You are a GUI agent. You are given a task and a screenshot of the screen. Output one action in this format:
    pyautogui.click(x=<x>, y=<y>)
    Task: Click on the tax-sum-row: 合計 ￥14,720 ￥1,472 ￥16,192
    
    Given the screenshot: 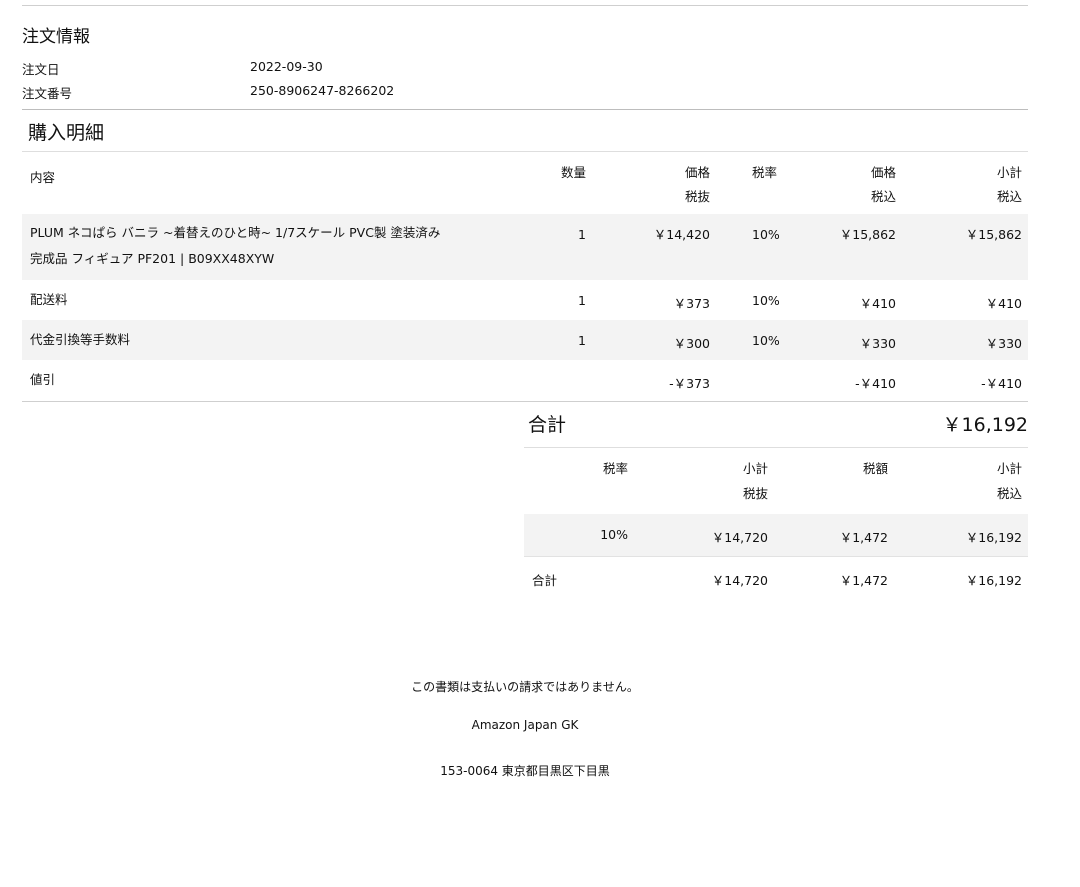 What is the action you would take?
    pyautogui.click(x=776, y=576)
    